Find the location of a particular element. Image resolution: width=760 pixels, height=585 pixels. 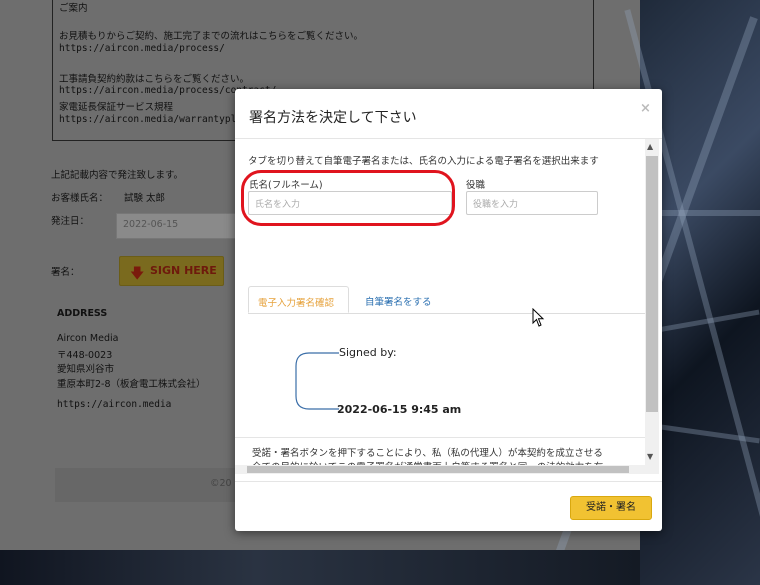

scroll-up-icon: ▲ is located at coordinates (650, 146).